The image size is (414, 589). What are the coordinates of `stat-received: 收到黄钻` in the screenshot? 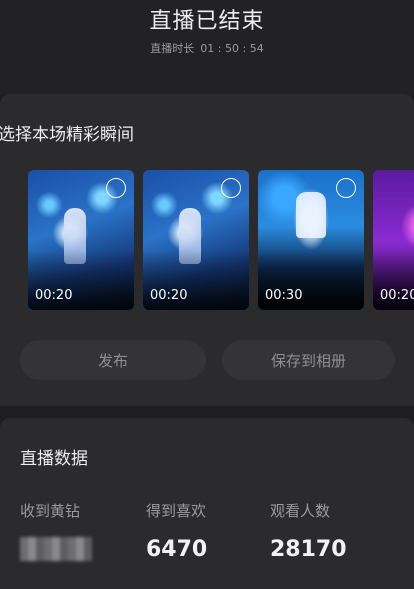 It's located at (56, 530).